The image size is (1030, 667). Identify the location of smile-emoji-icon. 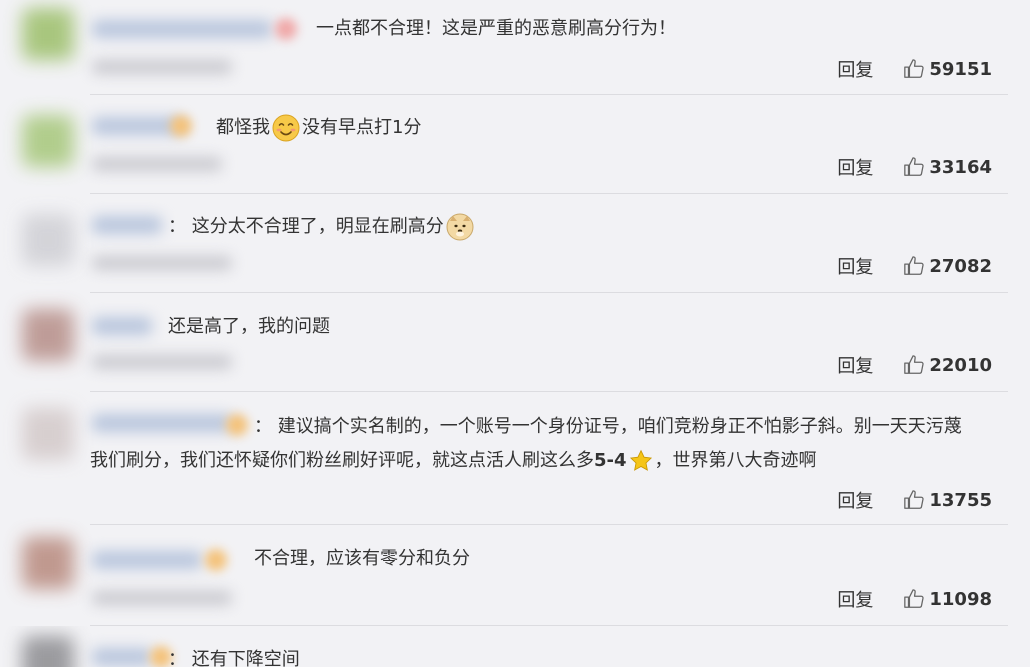
(286, 128).